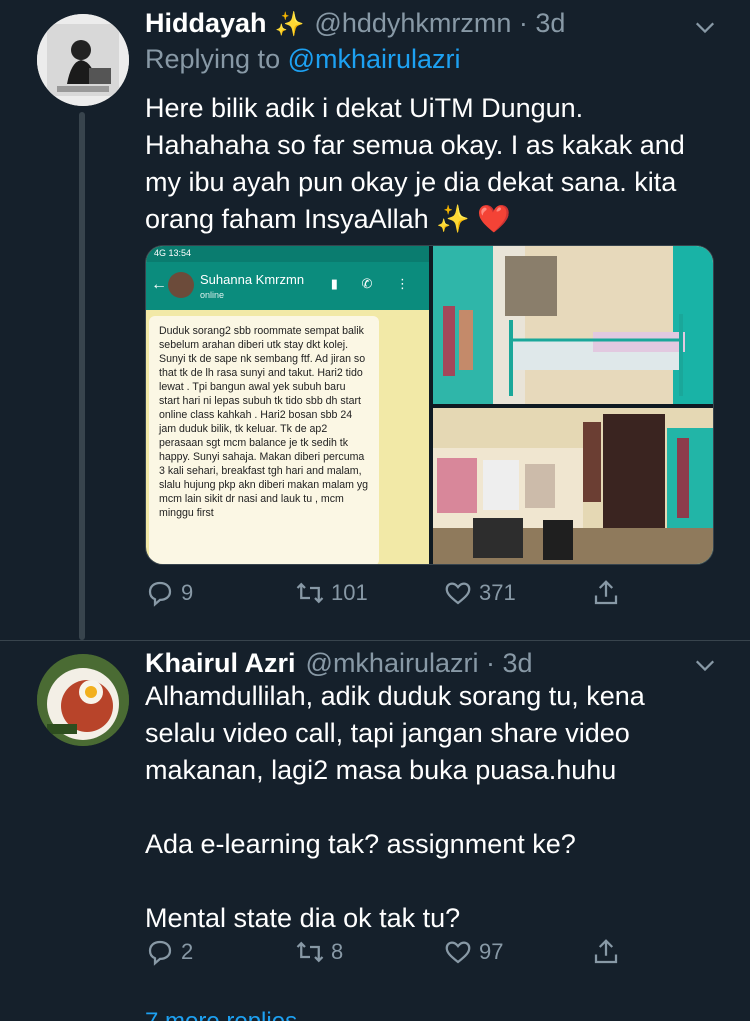  What do you see at coordinates (374, 283) in the screenshot?
I see `chat-call-icons: ▮ ✆ ⋮` at bounding box center [374, 283].